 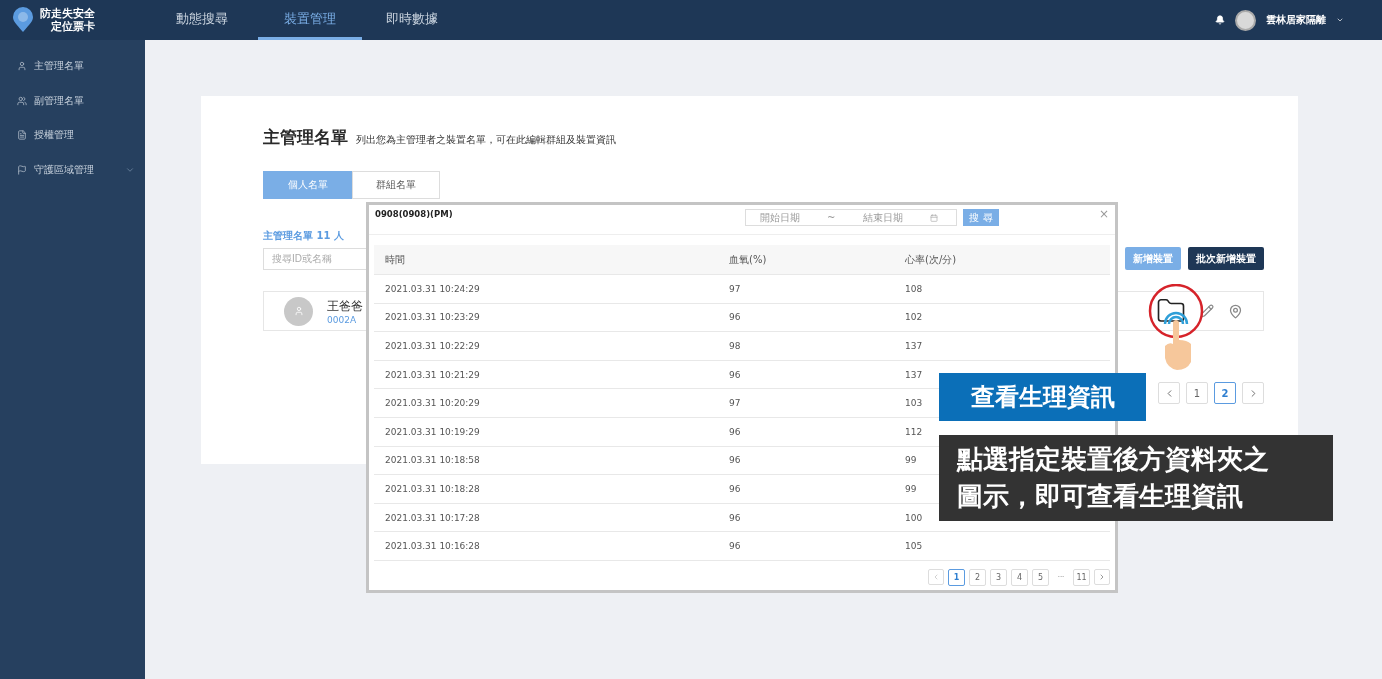 I want to click on table-cell-text: 103, so click(x=914, y=403).